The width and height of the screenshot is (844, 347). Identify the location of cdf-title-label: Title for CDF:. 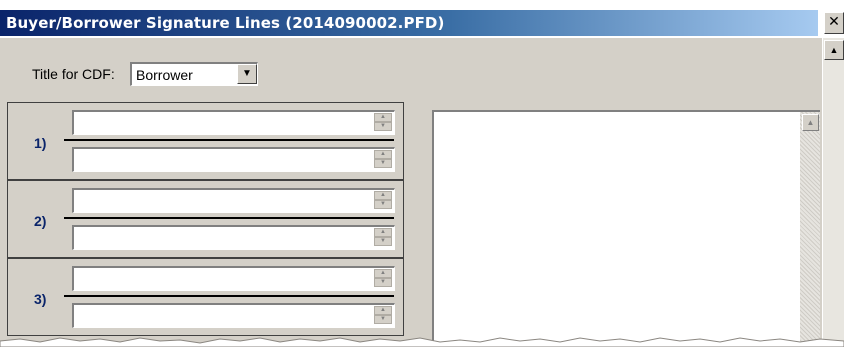
(73, 74).